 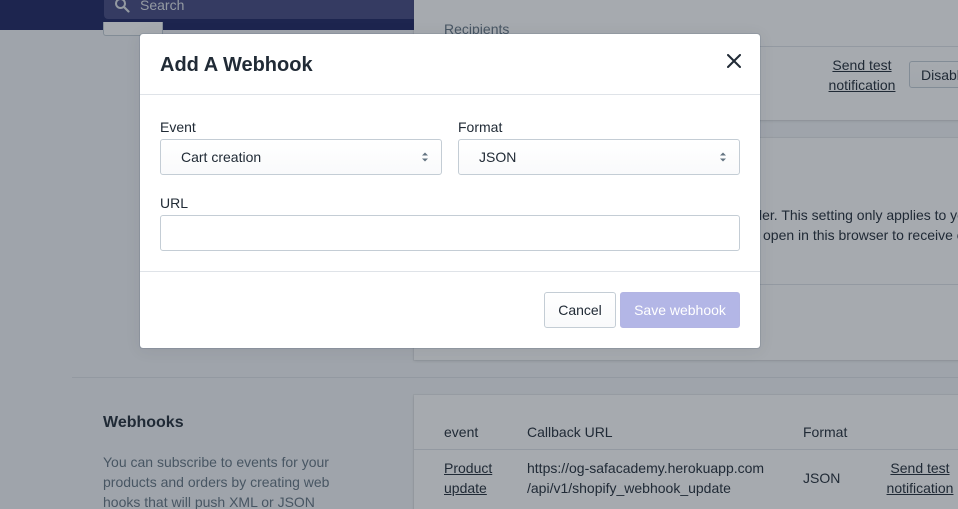 What do you see at coordinates (236, 65) in the screenshot?
I see `modal-title: Add A Webhook` at bounding box center [236, 65].